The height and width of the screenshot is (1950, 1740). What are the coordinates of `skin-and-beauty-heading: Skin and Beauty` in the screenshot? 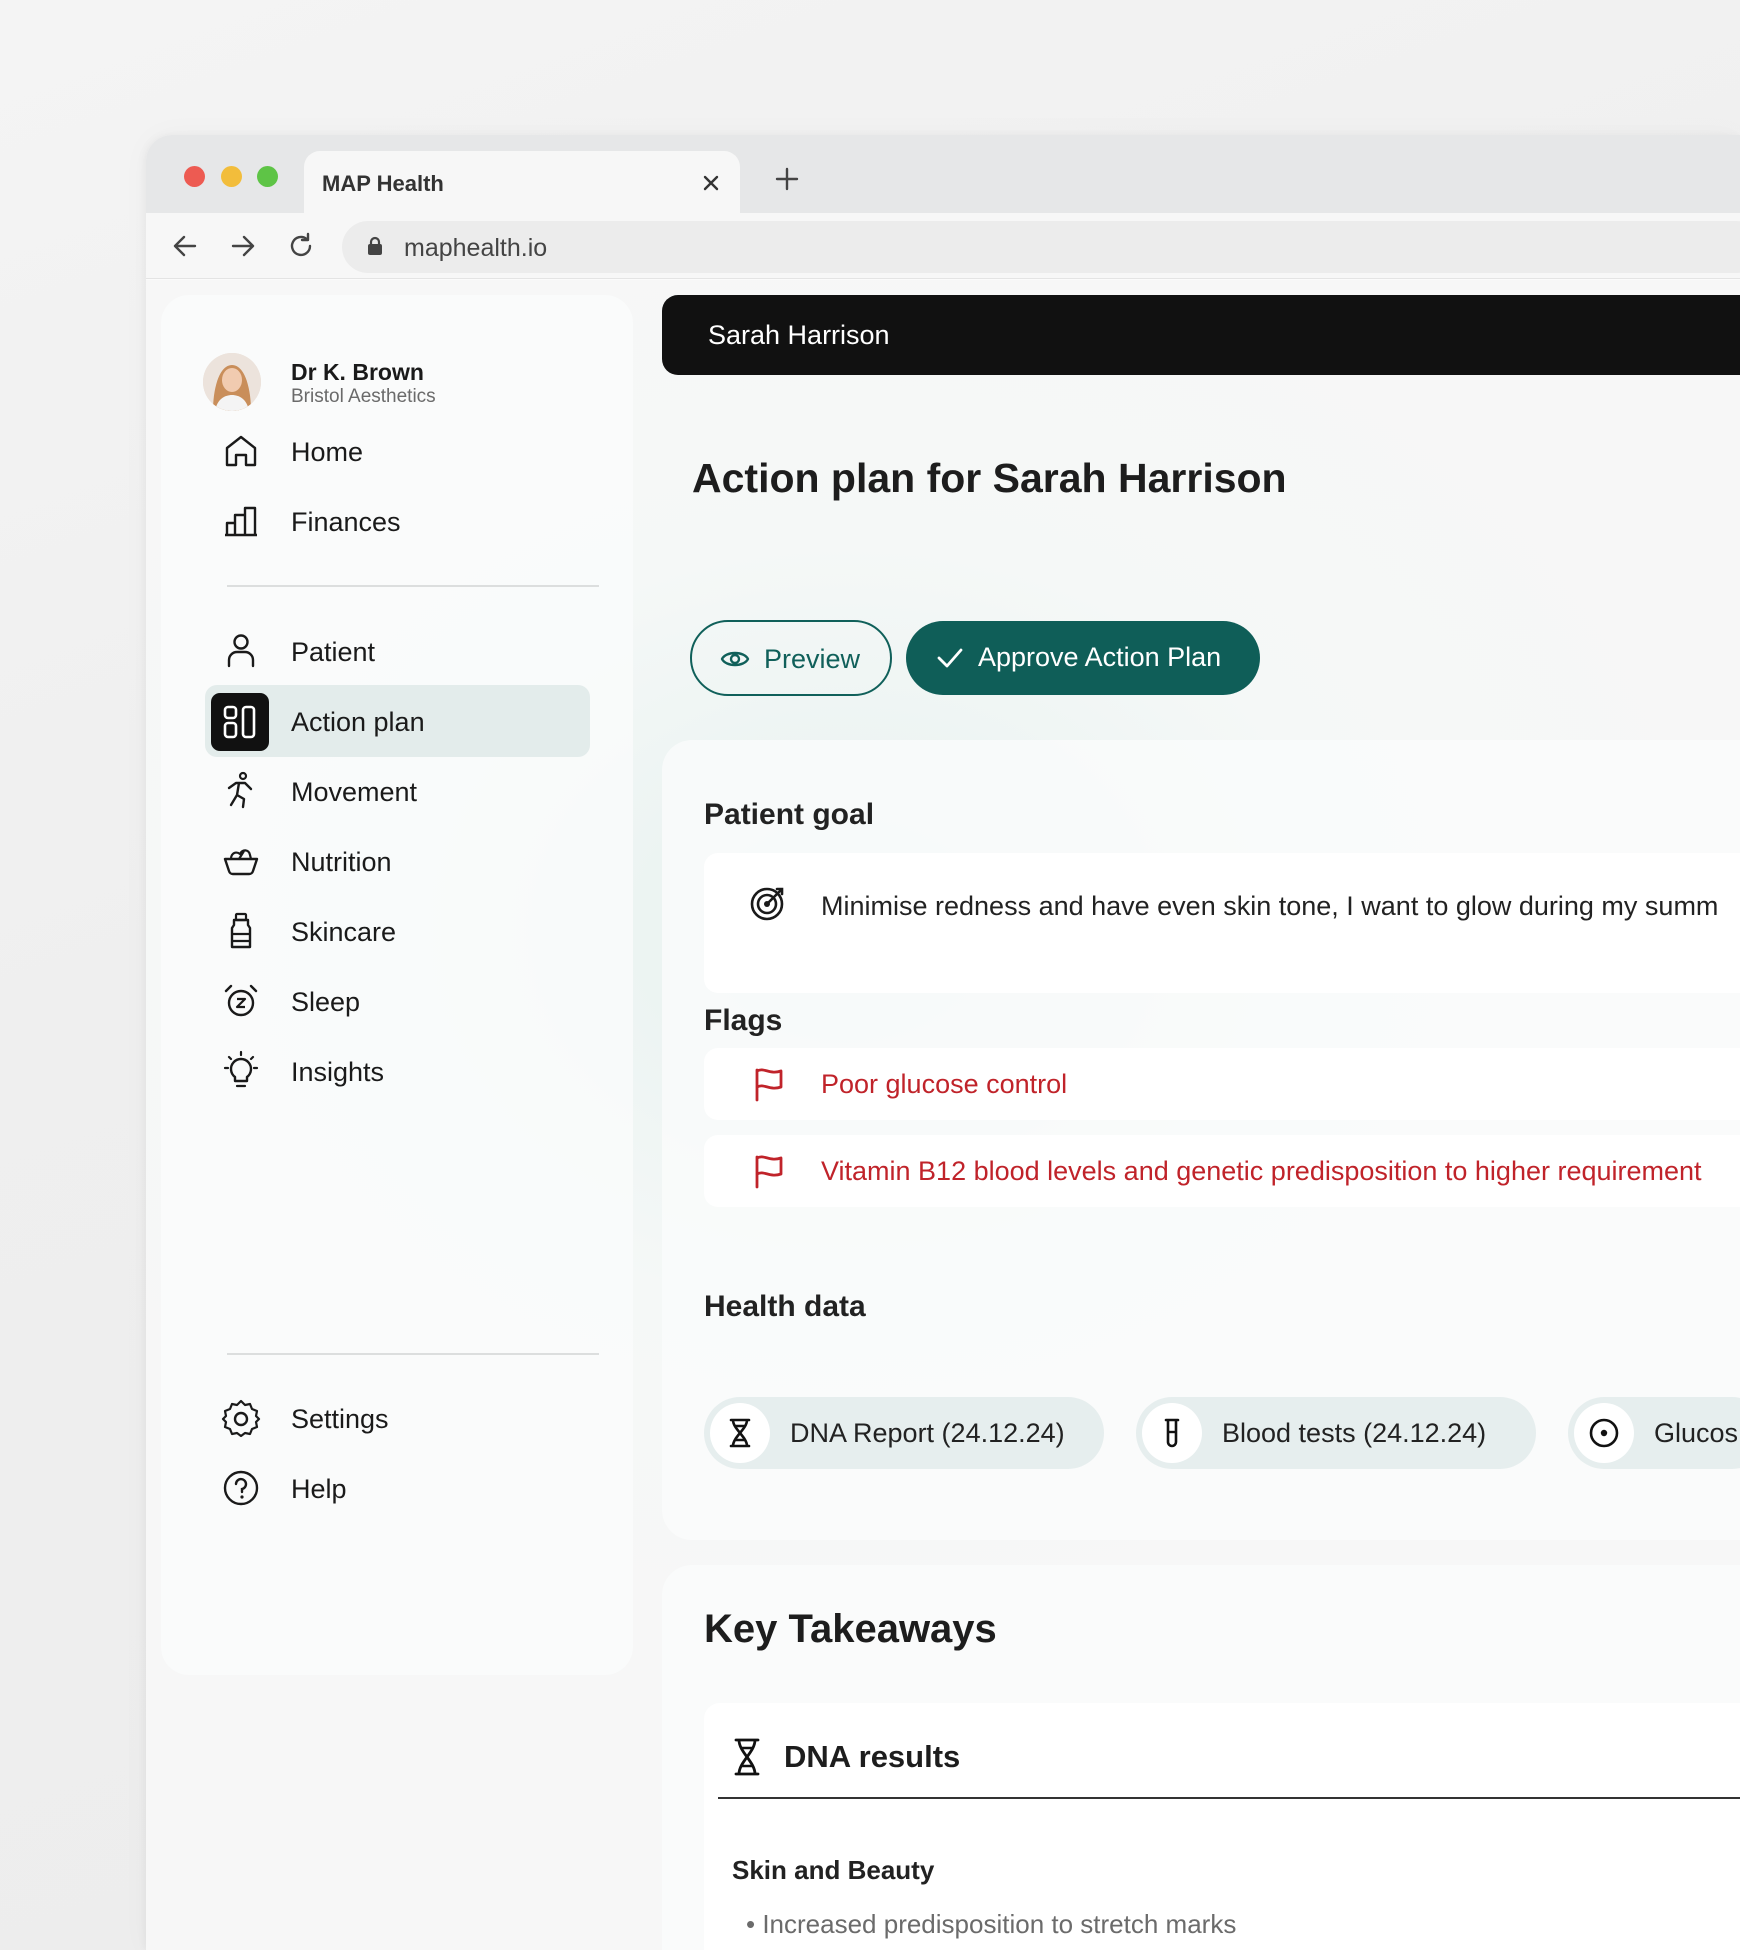 It's located at (833, 1870).